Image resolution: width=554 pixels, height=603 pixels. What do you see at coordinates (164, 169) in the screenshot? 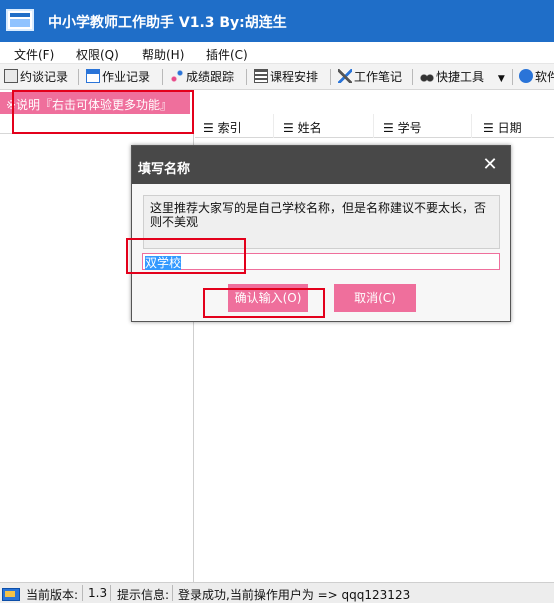
I see `dialog-title: 填写名称` at bounding box center [164, 169].